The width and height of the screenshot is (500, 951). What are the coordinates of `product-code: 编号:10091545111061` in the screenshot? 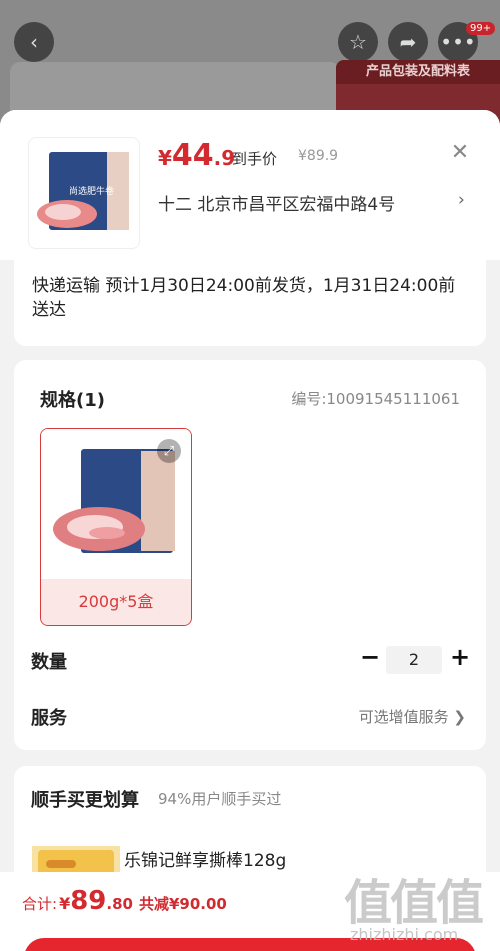 It's located at (375, 399).